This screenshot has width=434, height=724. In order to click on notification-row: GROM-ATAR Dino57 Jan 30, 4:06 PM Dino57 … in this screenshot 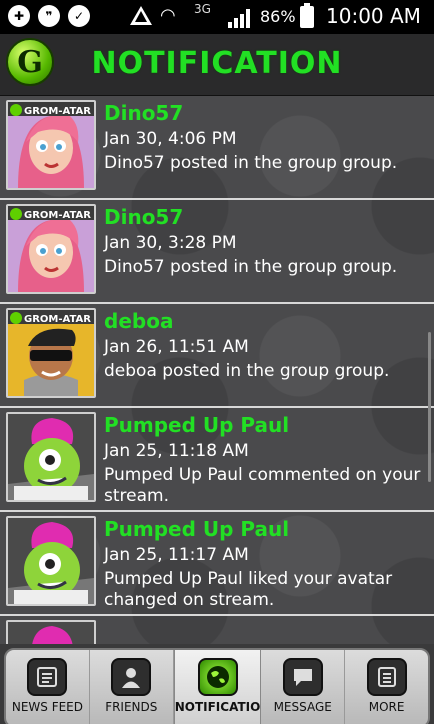, I will do `click(217, 148)`.